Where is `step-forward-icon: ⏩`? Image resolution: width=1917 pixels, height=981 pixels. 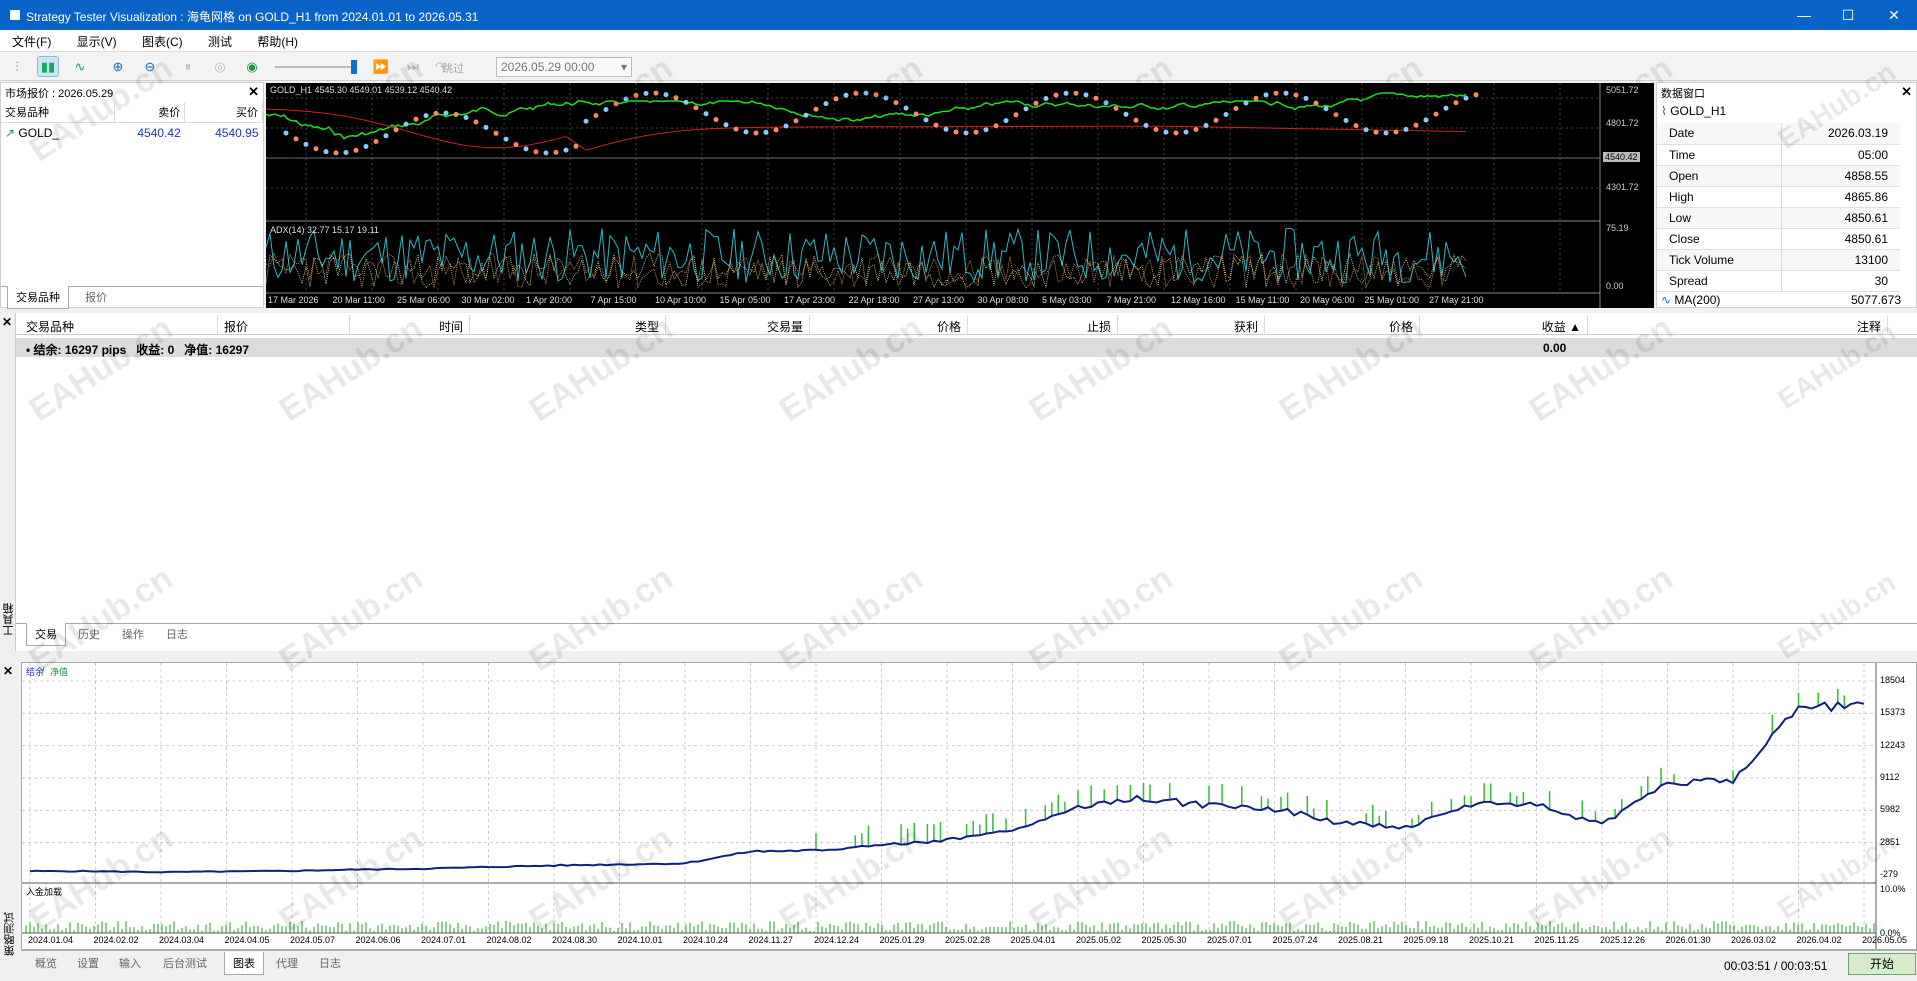 step-forward-icon: ⏩ is located at coordinates (381, 66).